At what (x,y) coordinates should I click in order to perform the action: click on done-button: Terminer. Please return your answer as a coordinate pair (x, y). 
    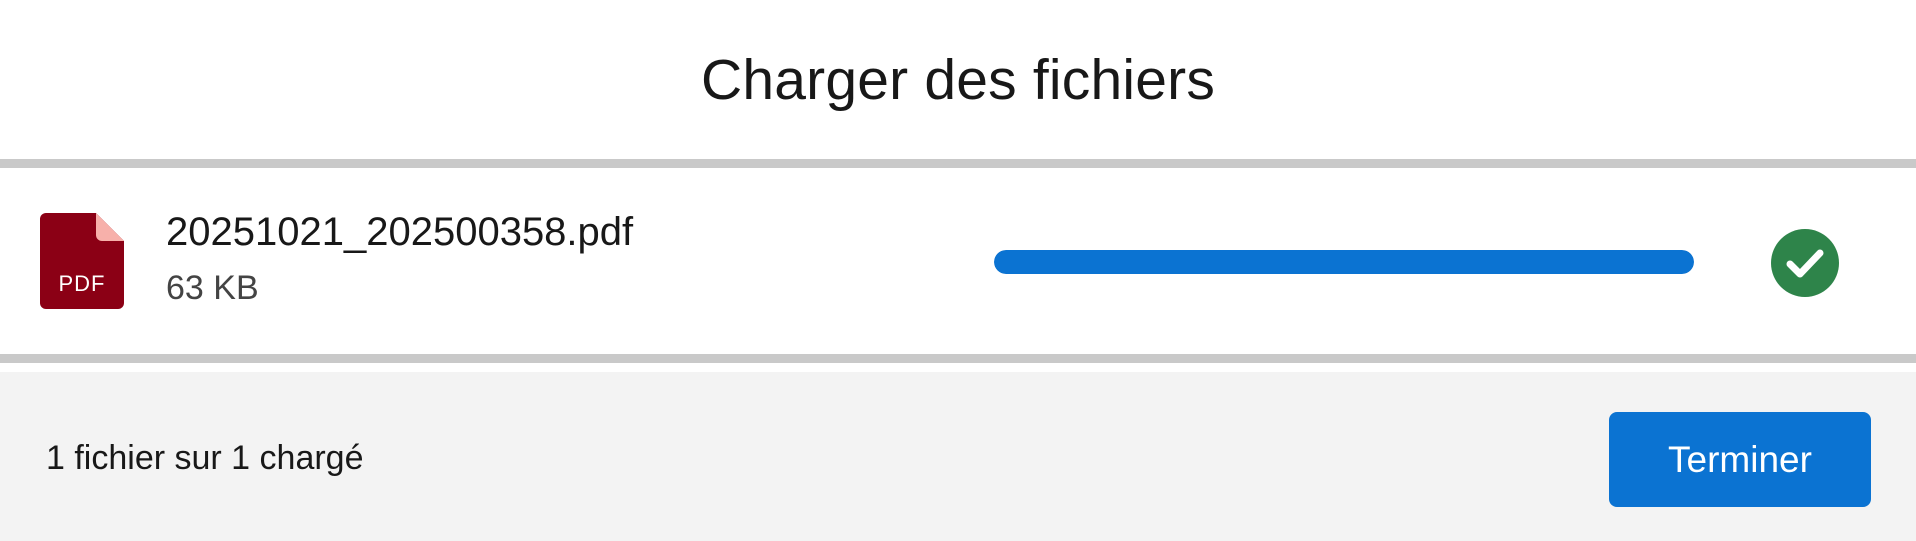
    Looking at the image, I should click on (1740, 459).